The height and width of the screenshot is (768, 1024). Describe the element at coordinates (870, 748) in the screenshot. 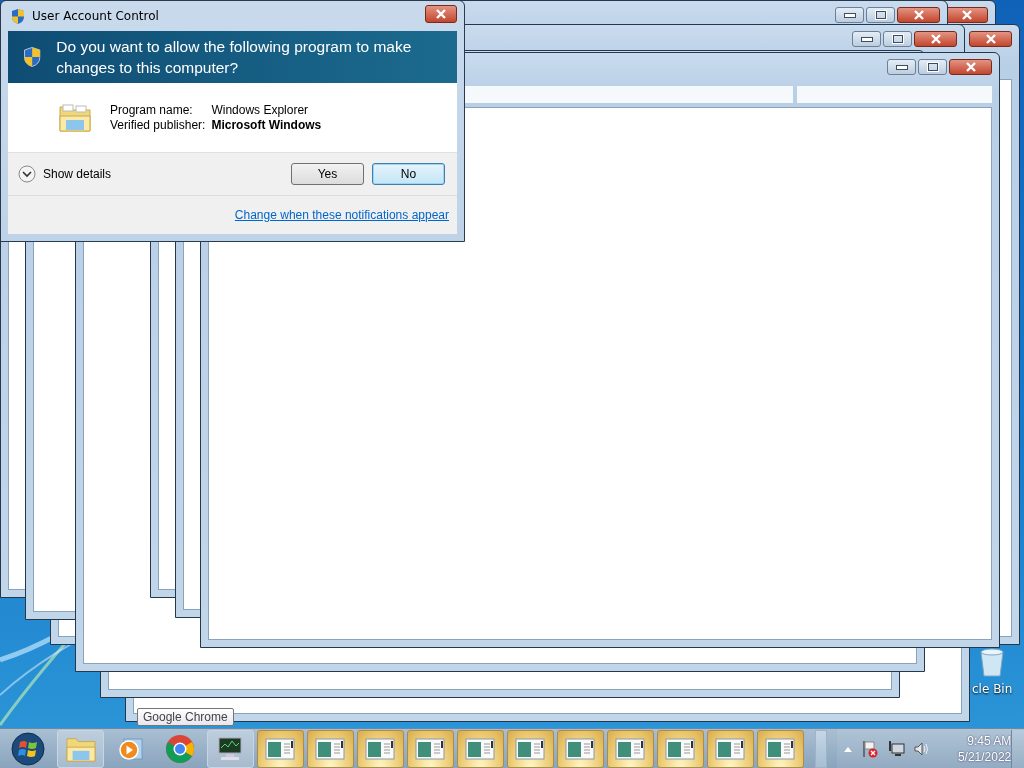

I see `flag-error-icon` at that location.